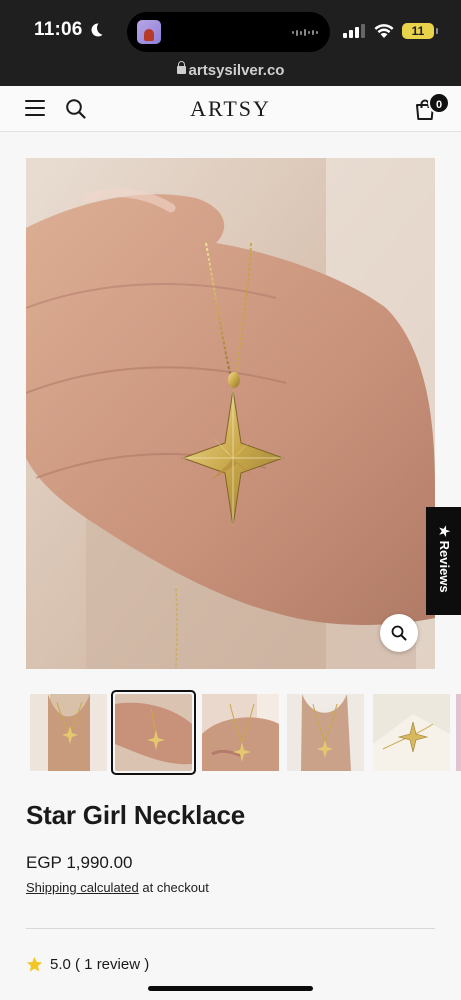 The width and height of the screenshot is (461, 1000). I want to click on battery-indicator: 11, so click(420, 31).